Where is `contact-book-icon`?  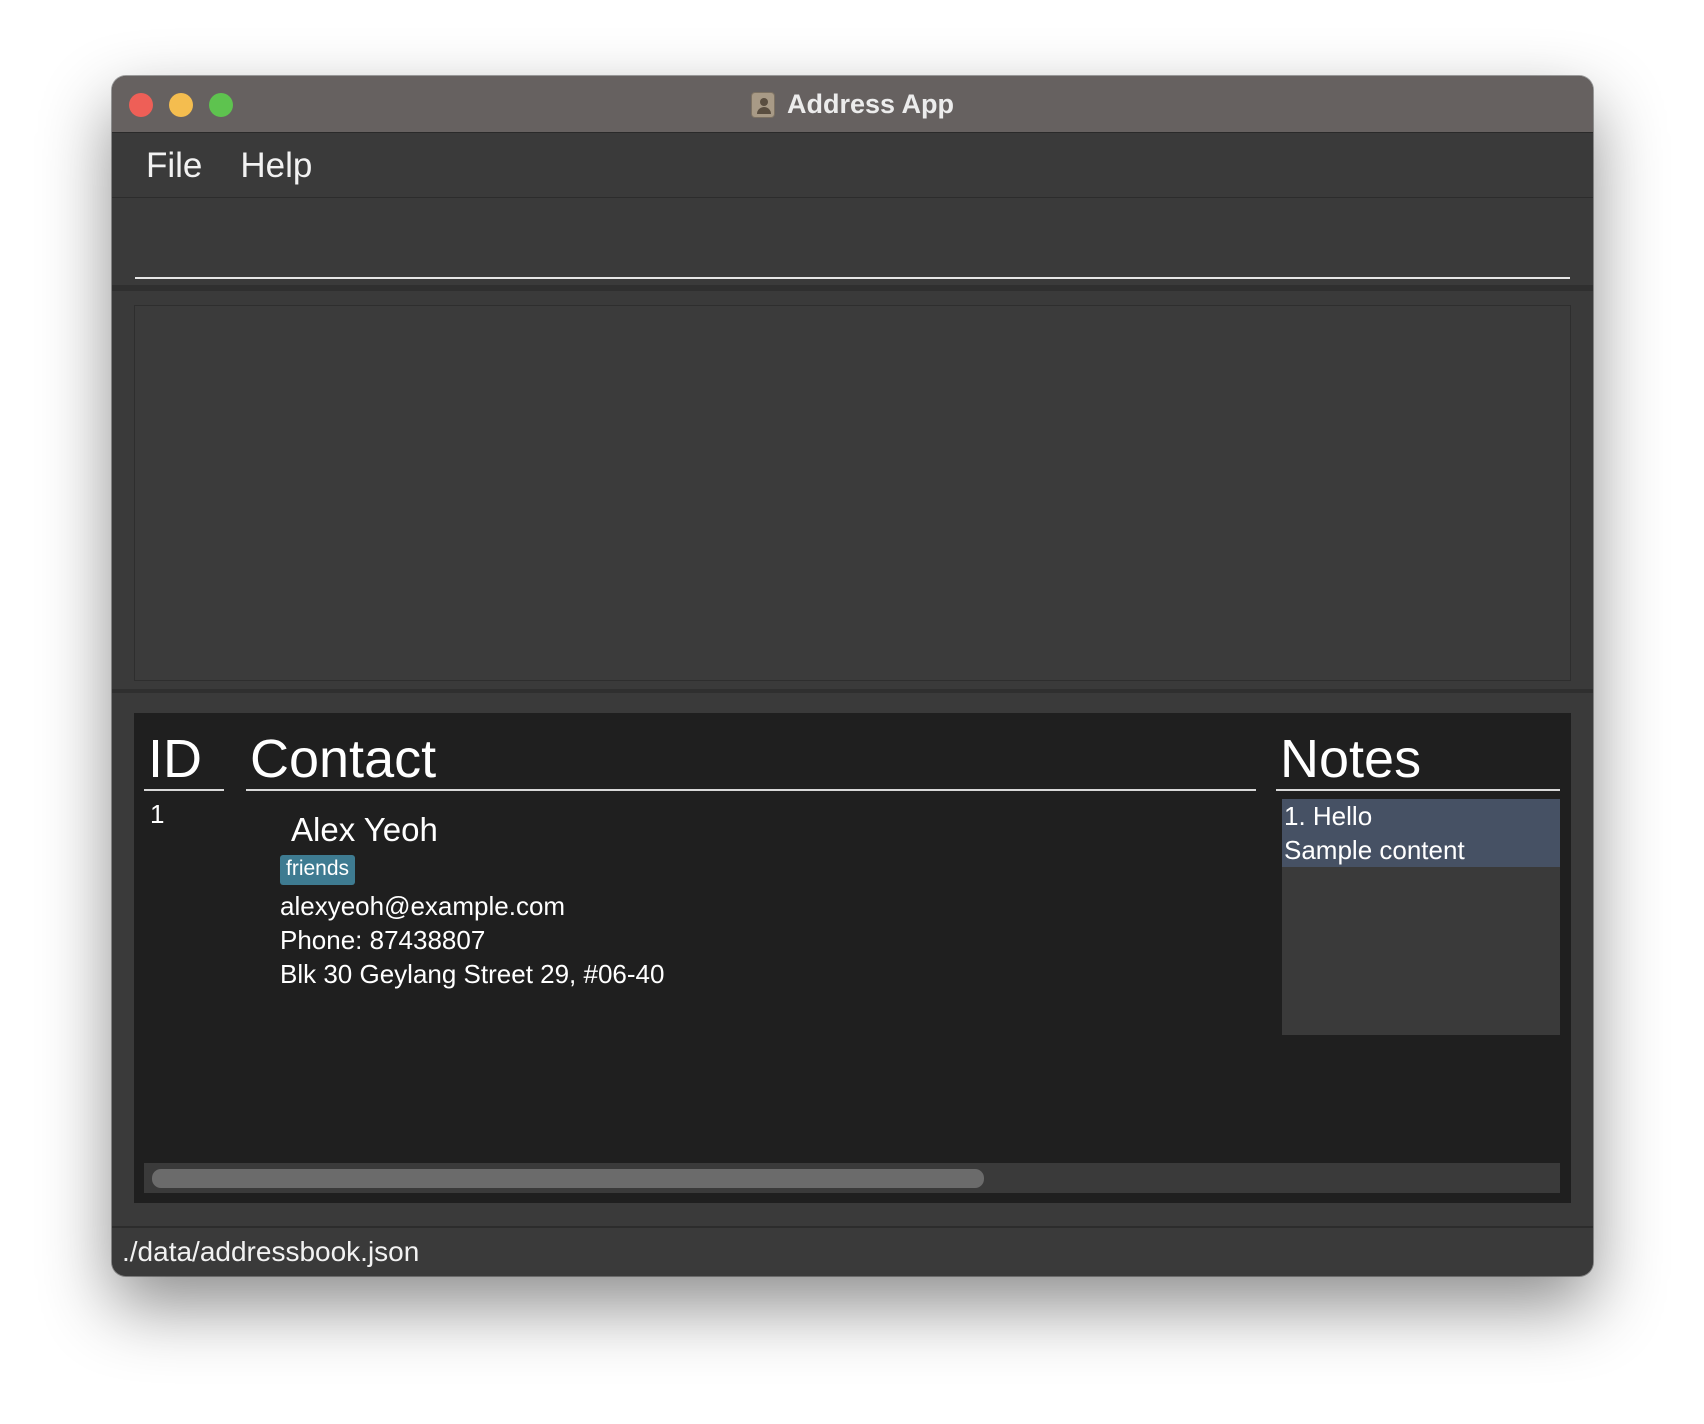
contact-book-icon is located at coordinates (762, 104).